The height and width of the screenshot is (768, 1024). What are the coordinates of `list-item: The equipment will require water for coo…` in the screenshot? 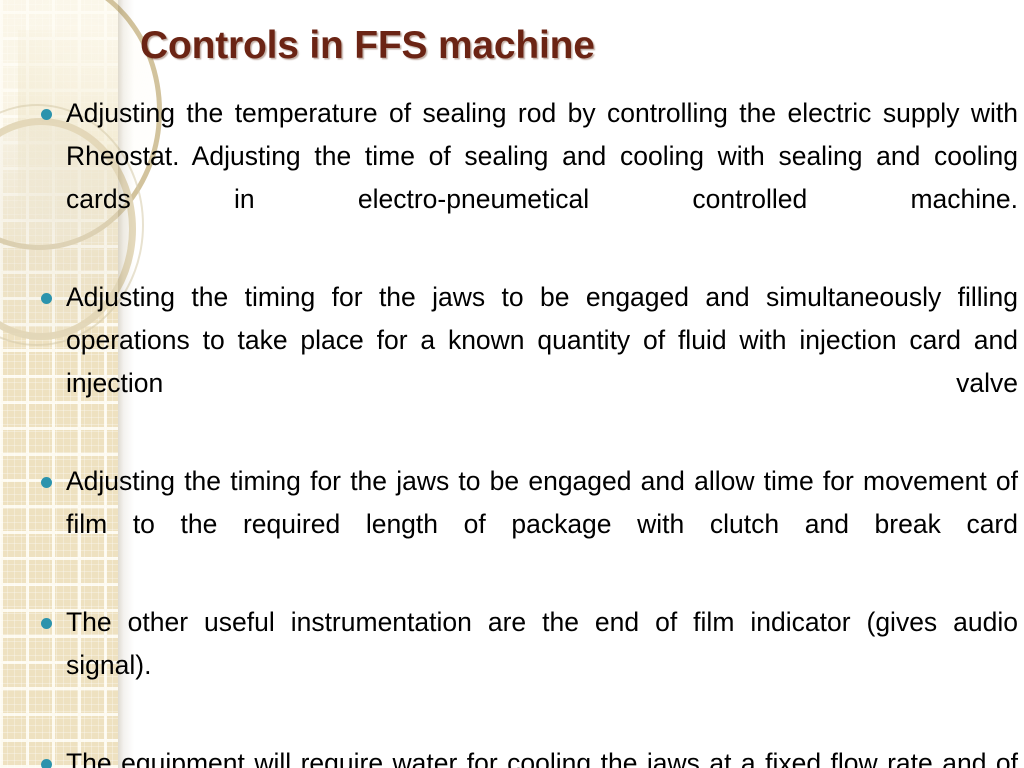 It's located at (527, 755).